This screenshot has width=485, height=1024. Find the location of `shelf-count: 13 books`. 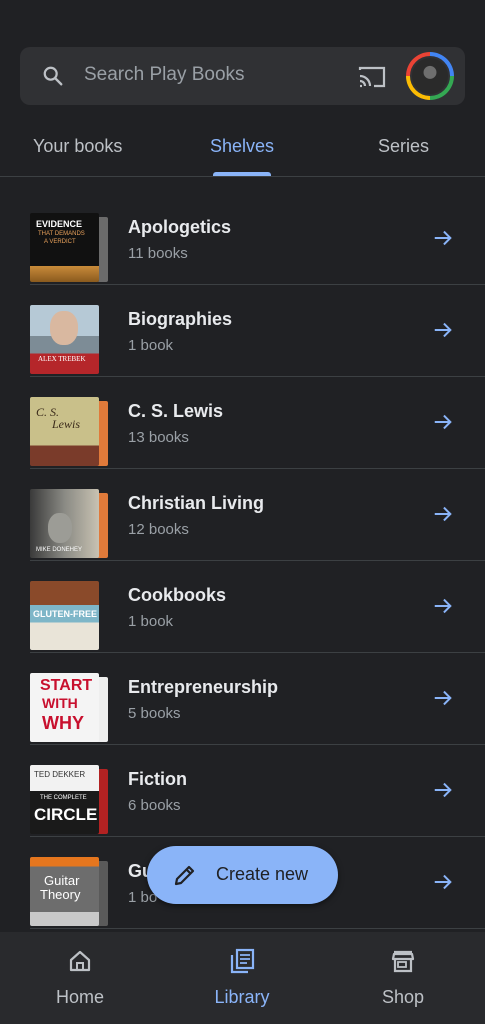

shelf-count: 13 books is located at coordinates (158, 437).